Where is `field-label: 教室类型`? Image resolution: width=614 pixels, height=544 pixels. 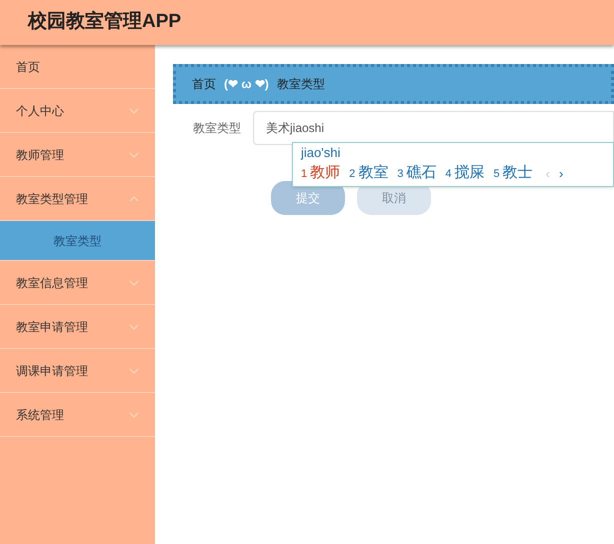 field-label: 教室类型 is located at coordinates (217, 128).